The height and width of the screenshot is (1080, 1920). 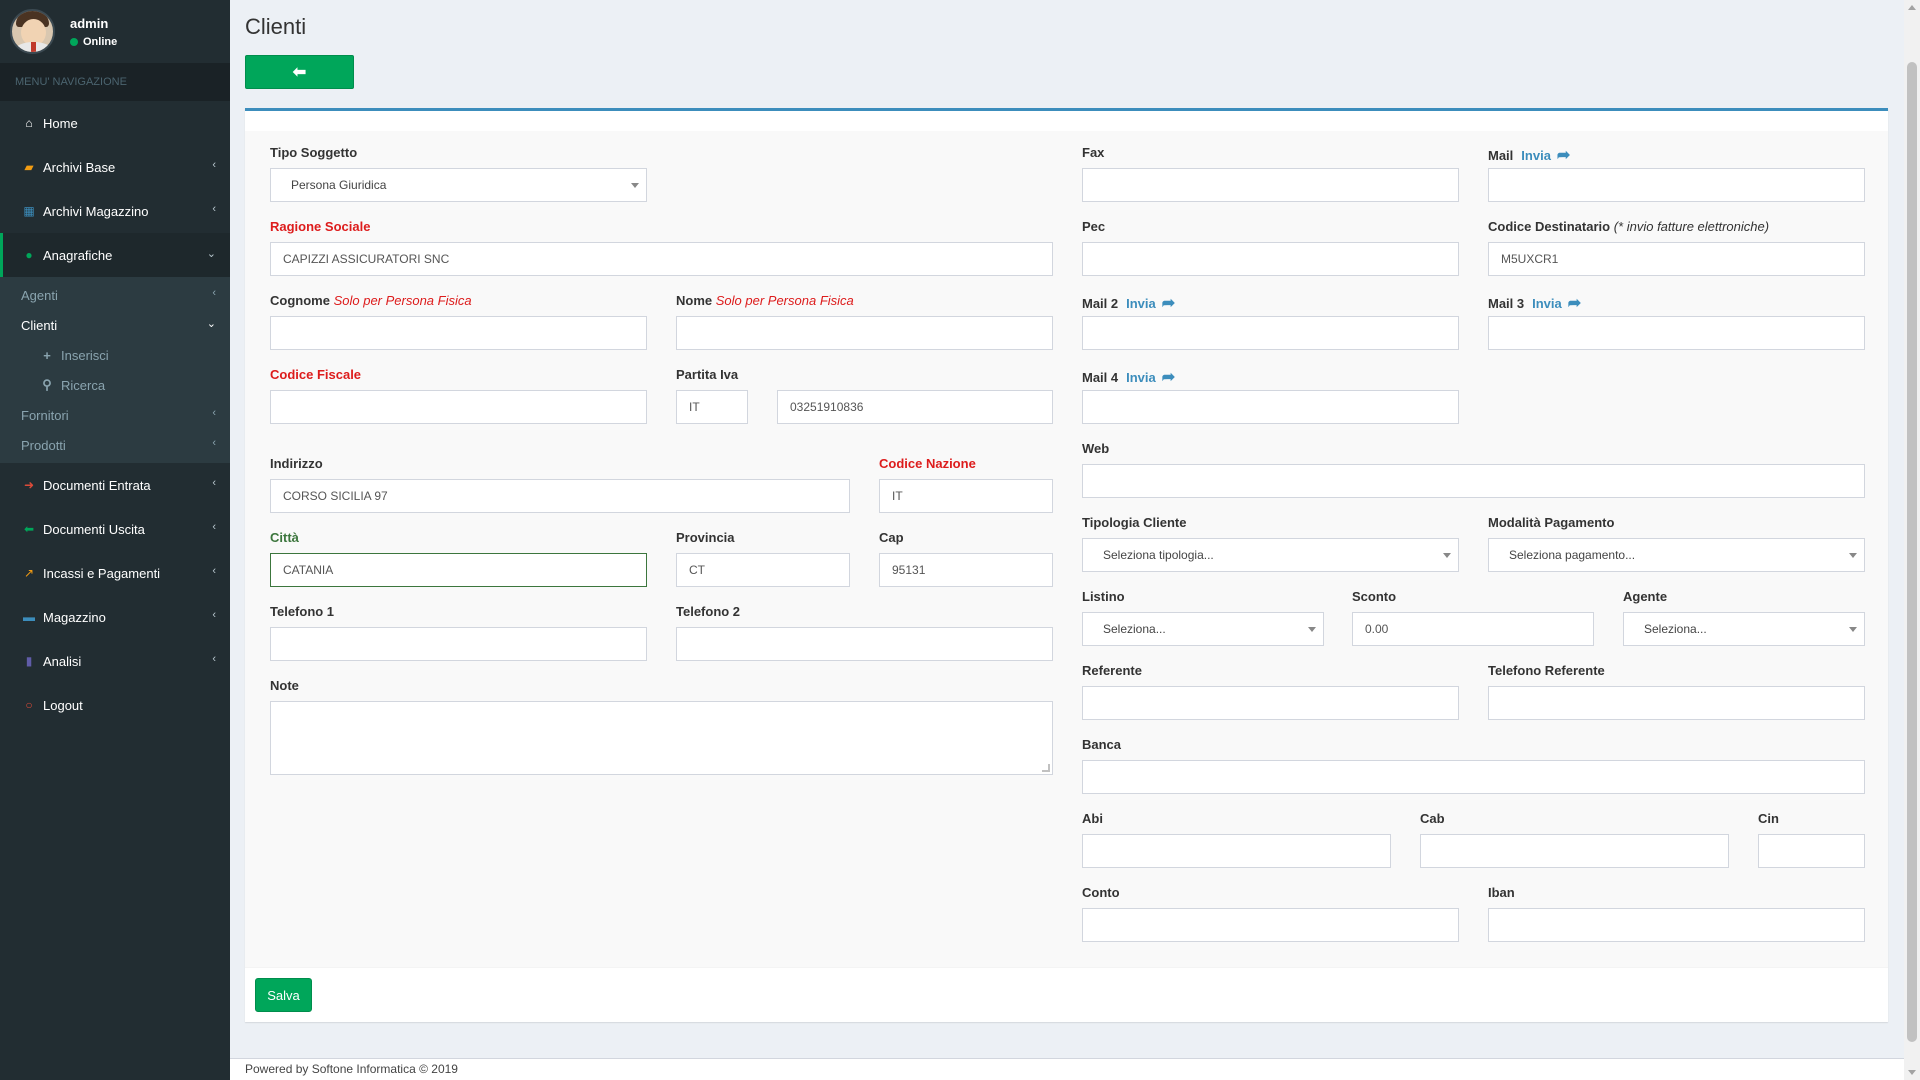 What do you see at coordinates (458, 407) in the screenshot?
I see `codice-fiscale-input` at bounding box center [458, 407].